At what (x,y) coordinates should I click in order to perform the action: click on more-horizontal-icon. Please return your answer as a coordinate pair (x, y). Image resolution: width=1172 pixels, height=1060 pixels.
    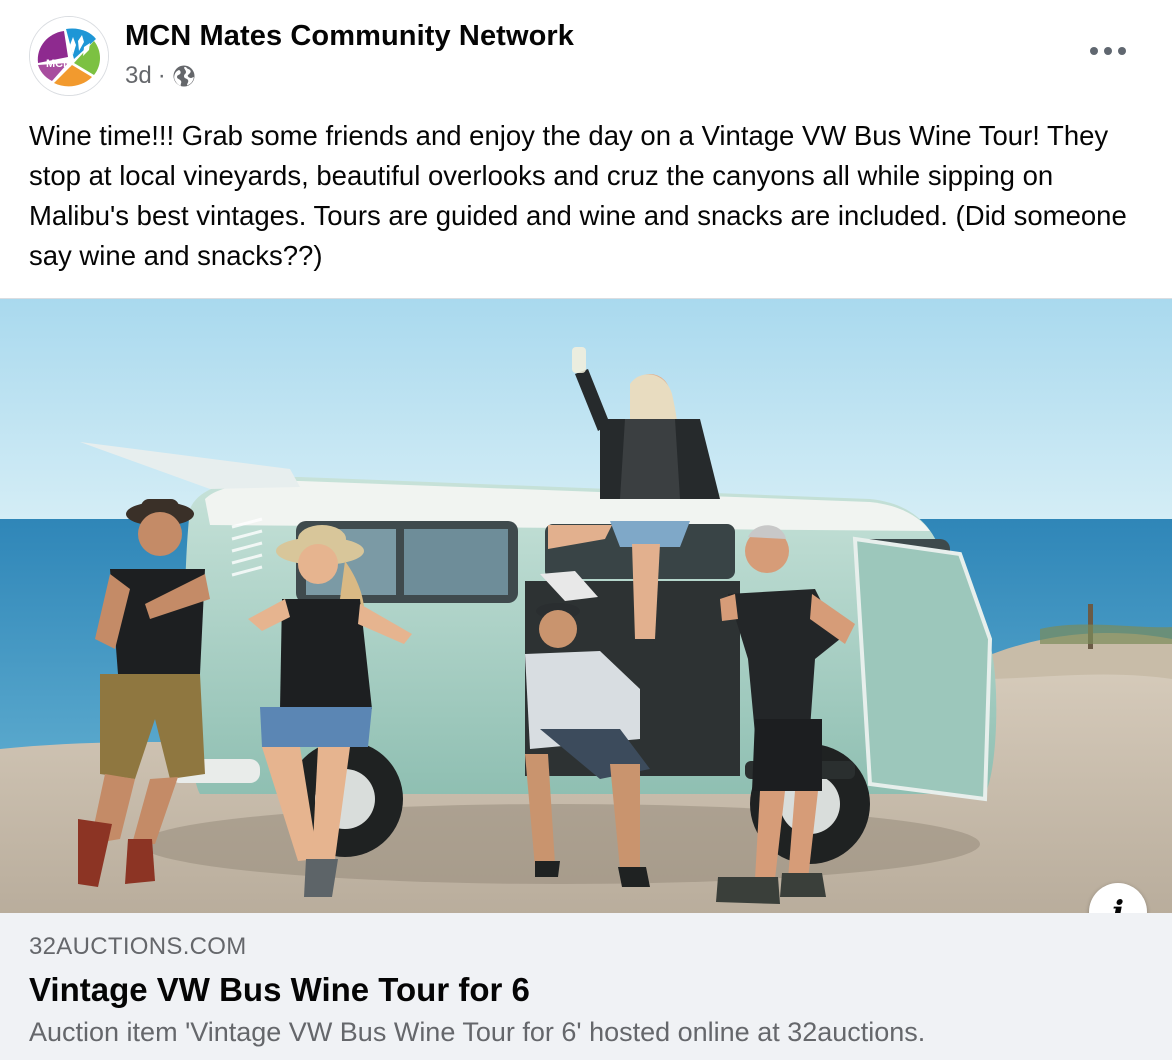
    Looking at the image, I should click on (1108, 51).